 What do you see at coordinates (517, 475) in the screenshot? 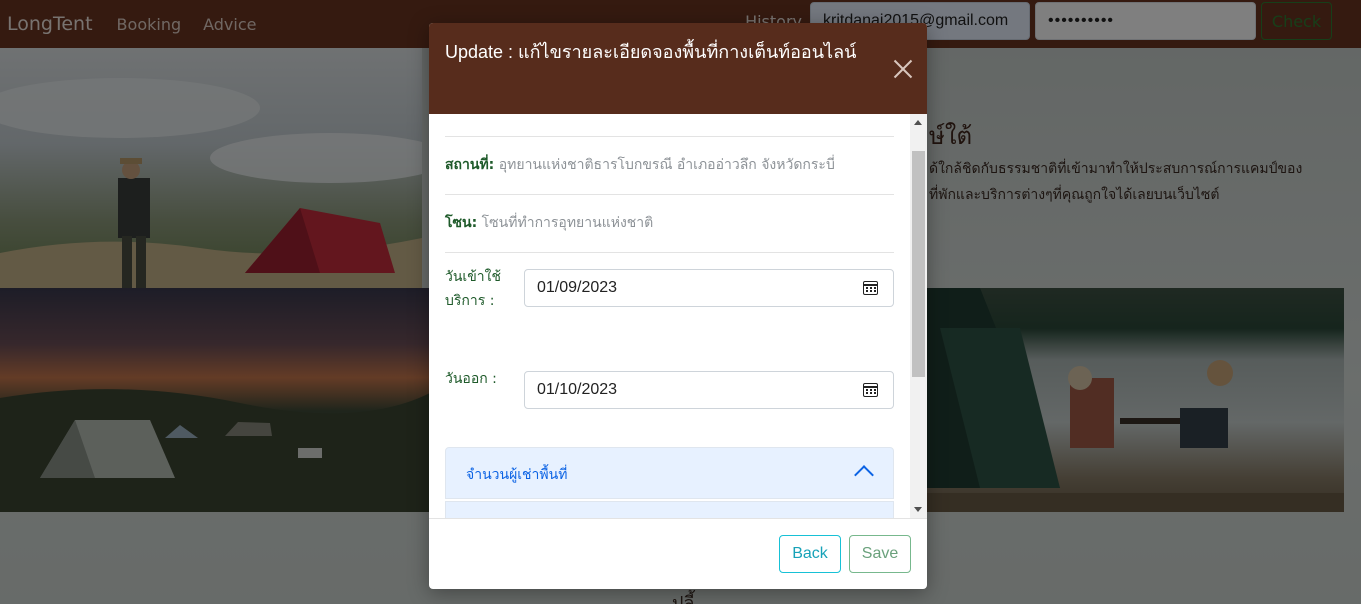
I see `accordion-label: จำนวนผู้เช่าพื้นที่` at bounding box center [517, 475].